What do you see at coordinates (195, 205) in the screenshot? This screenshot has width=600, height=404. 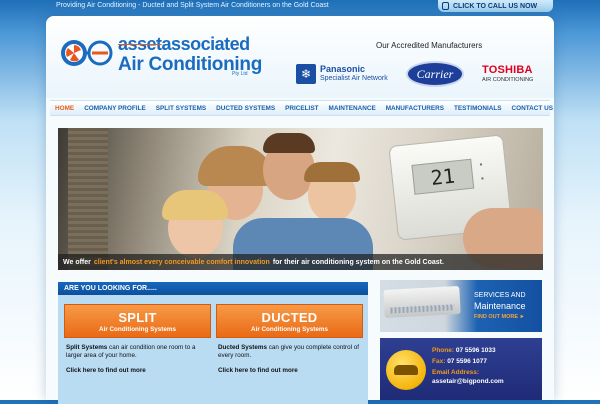 I see `girl-hair` at bounding box center [195, 205].